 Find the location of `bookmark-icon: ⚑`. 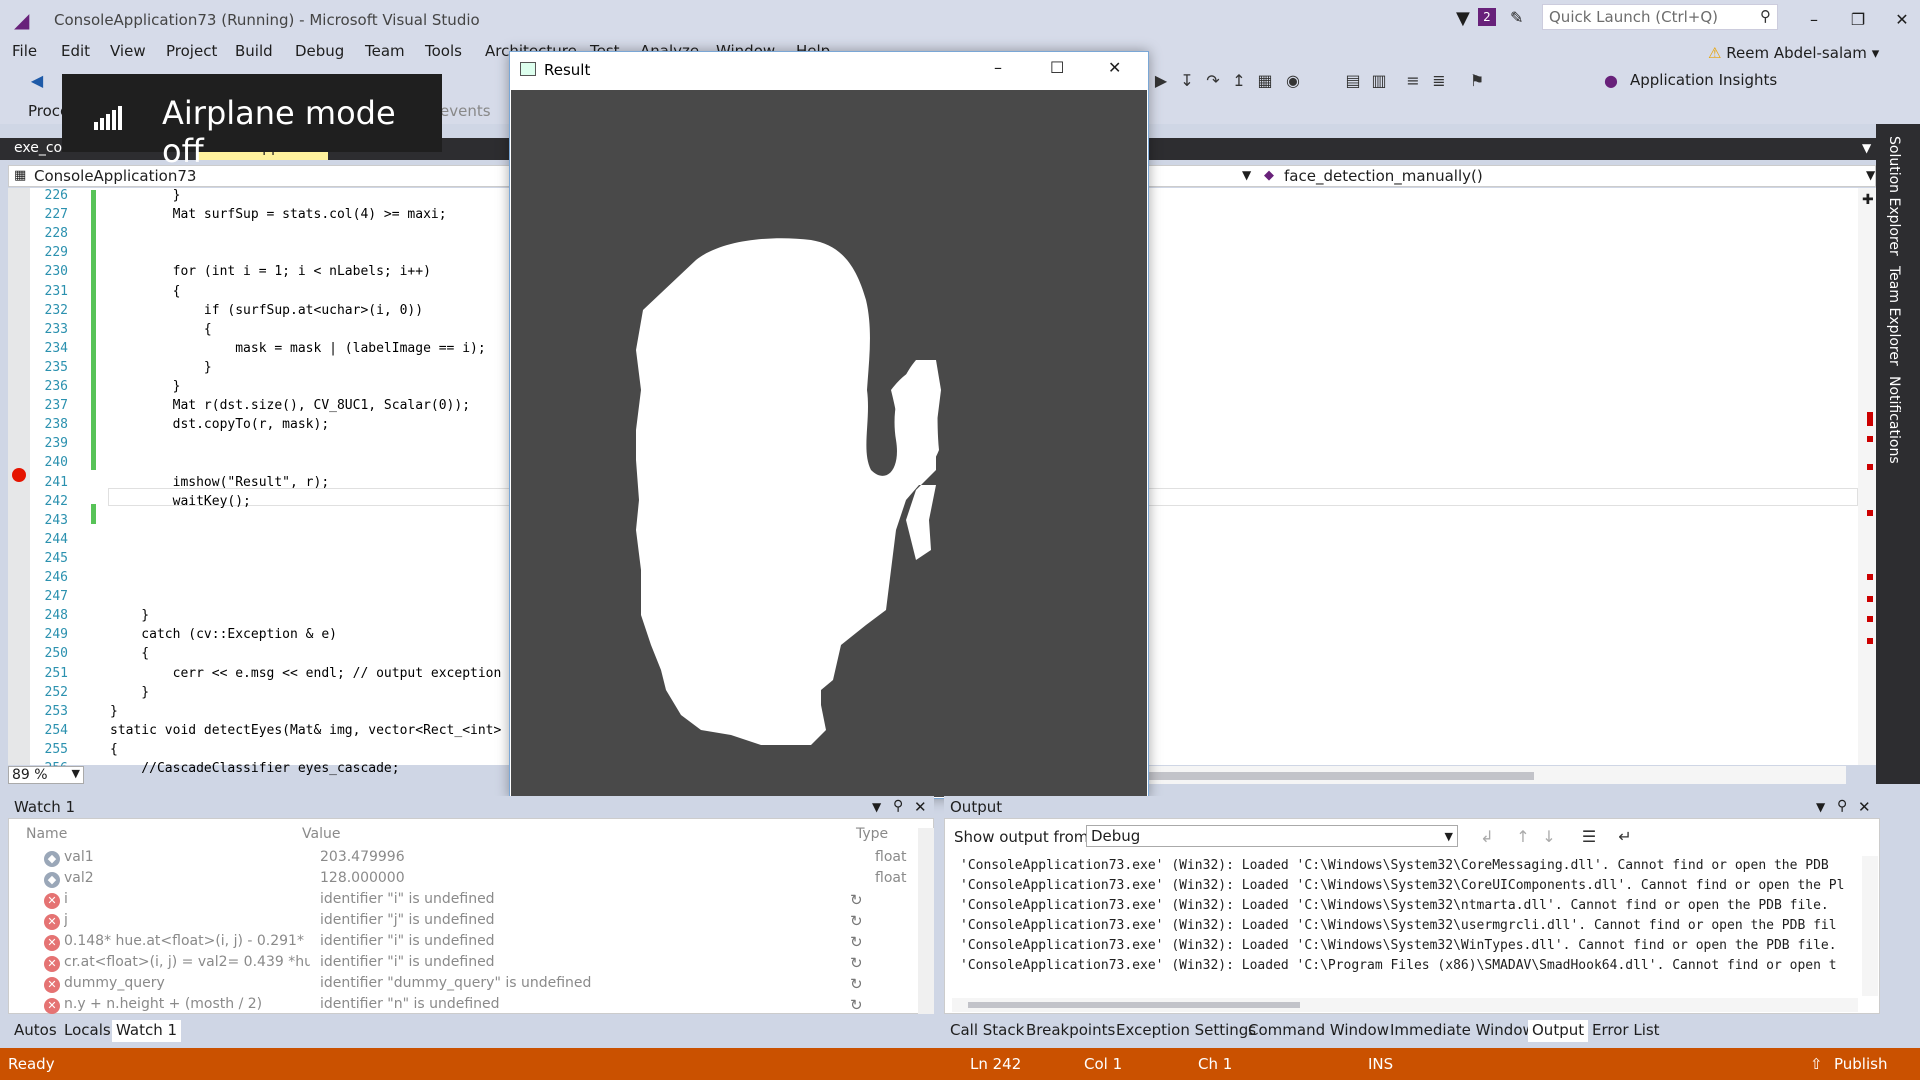

bookmark-icon: ⚑ is located at coordinates (1477, 81).